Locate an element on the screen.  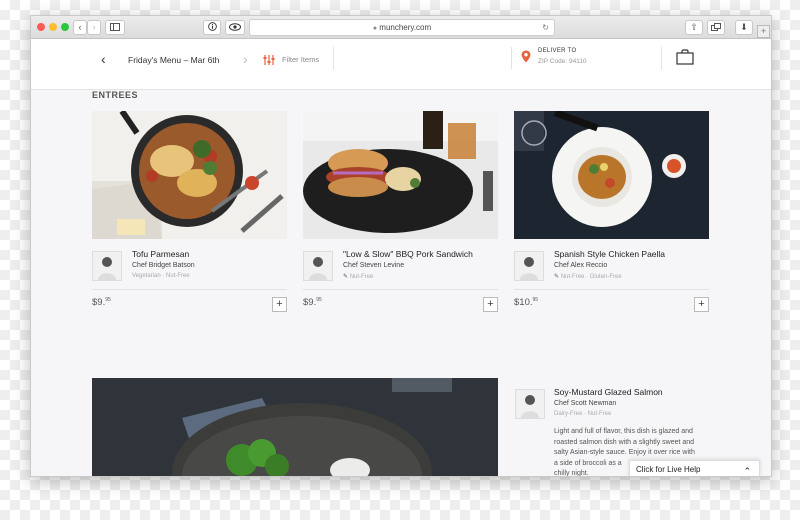
lock-icon: ● is located at coordinates (375, 28).